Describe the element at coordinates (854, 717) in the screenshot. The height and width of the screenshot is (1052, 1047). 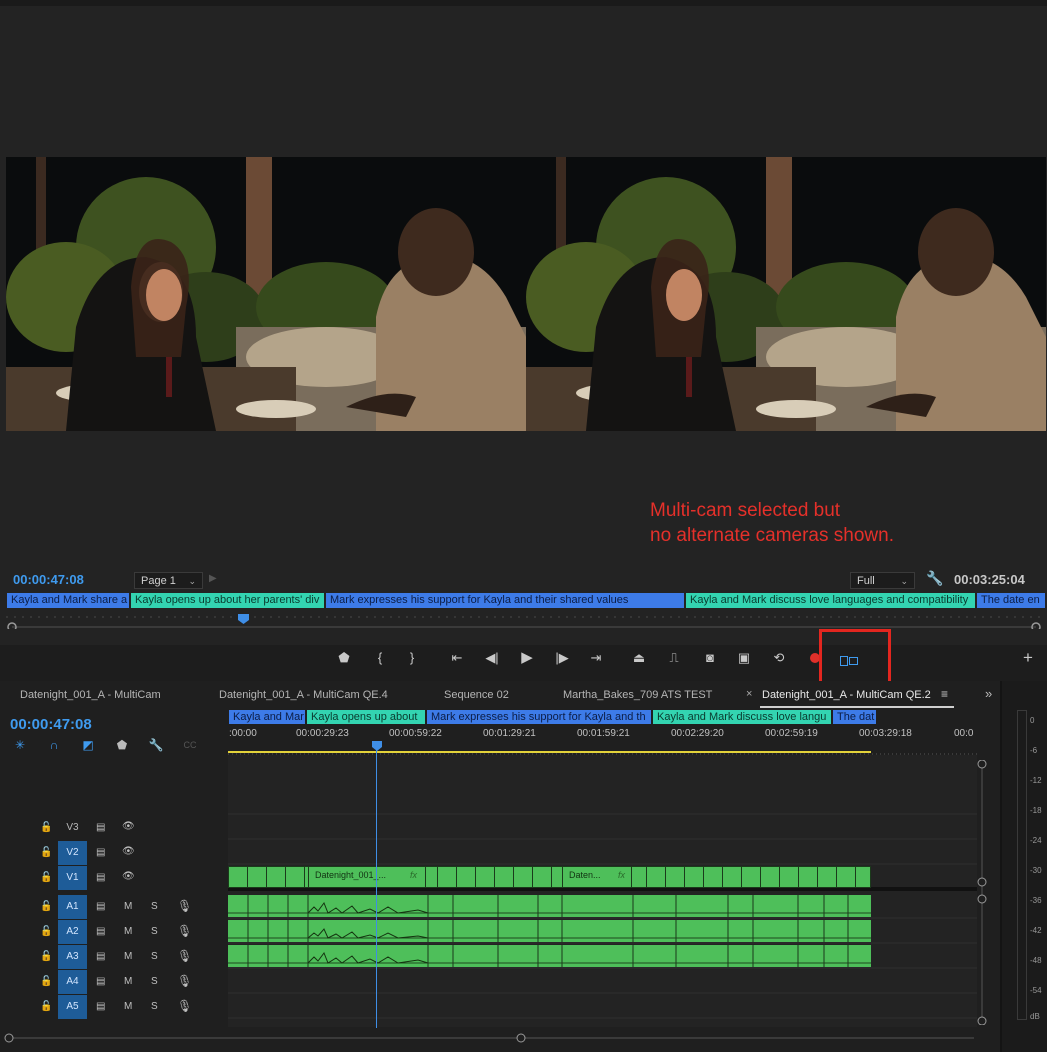
I see `tl-marker-5: The dat` at that location.